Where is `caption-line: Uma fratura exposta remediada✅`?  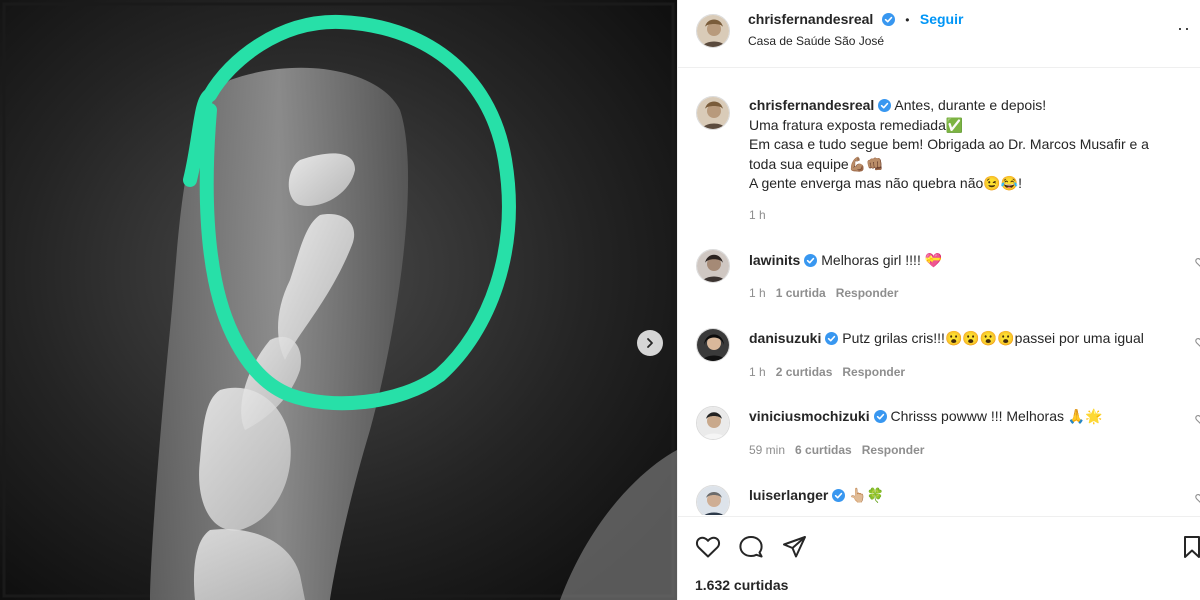
caption-line: Uma fratura exposta remediada✅ is located at coordinates (856, 124).